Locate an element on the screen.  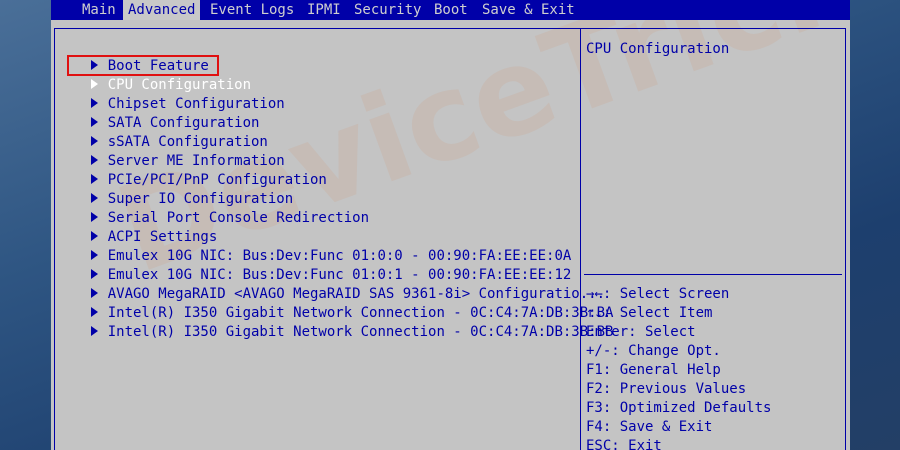
menu-item-pcie-pci-pnp-configuration: PCIe/PCI/PnP Configuration is located at coordinates (192, 170).